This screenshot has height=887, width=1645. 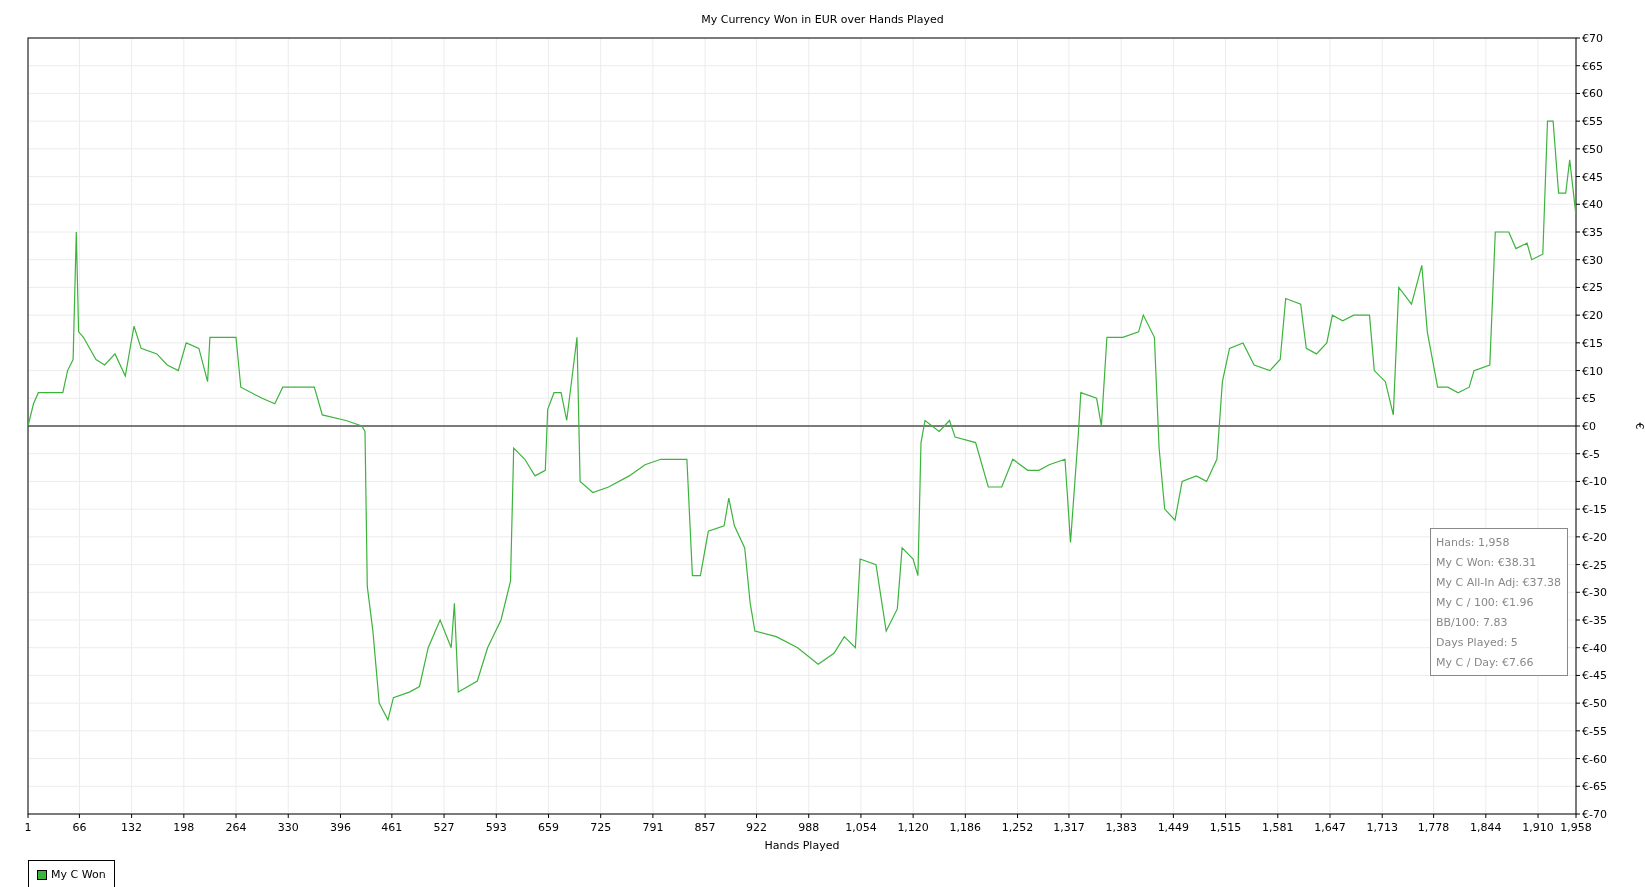 What do you see at coordinates (1592, 149) in the screenshot?
I see `y-axis-tick-label: €50` at bounding box center [1592, 149].